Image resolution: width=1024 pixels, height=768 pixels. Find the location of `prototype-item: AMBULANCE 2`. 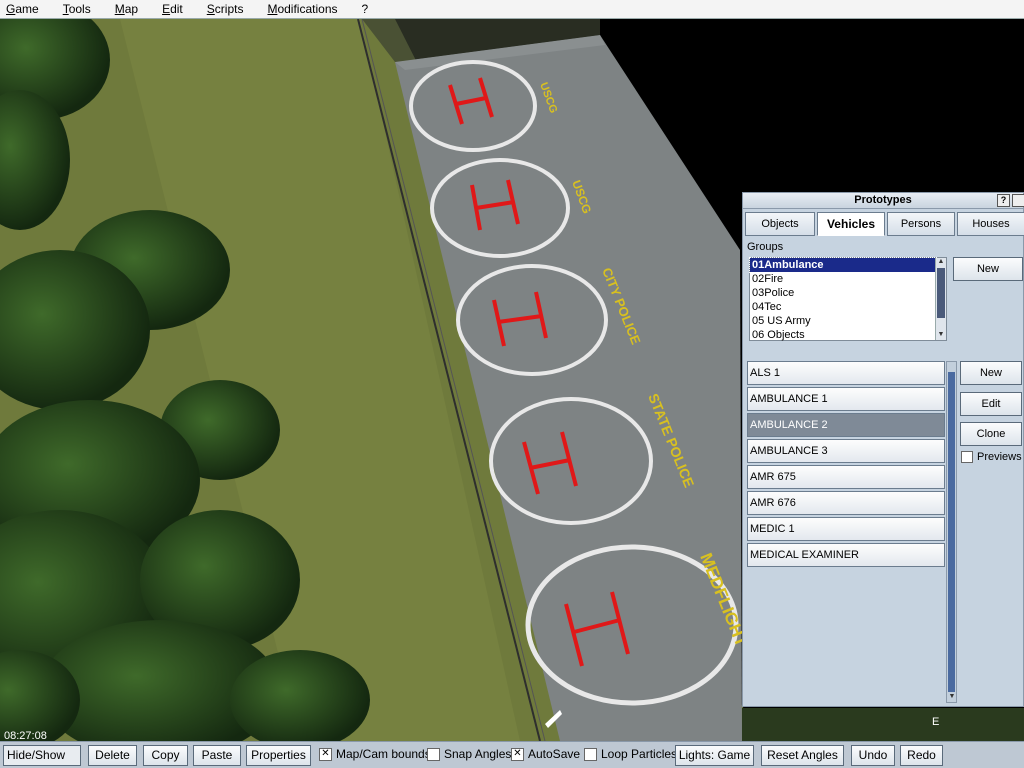

prototype-item: AMBULANCE 2 is located at coordinates (846, 425).